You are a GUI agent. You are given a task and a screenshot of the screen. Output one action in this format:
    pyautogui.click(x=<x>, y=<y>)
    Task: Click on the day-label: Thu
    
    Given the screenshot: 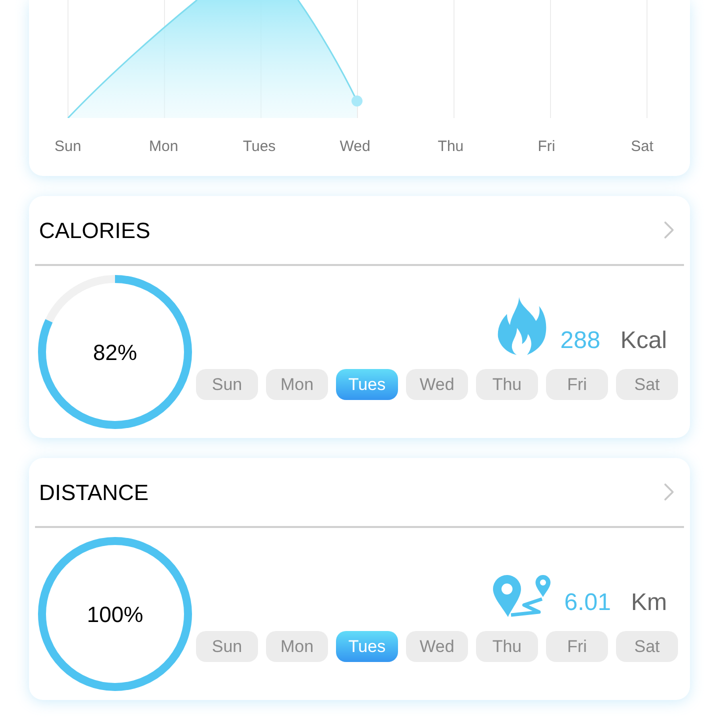 What is the action you would take?
    pyautogui.click(x=451, y=147)
    